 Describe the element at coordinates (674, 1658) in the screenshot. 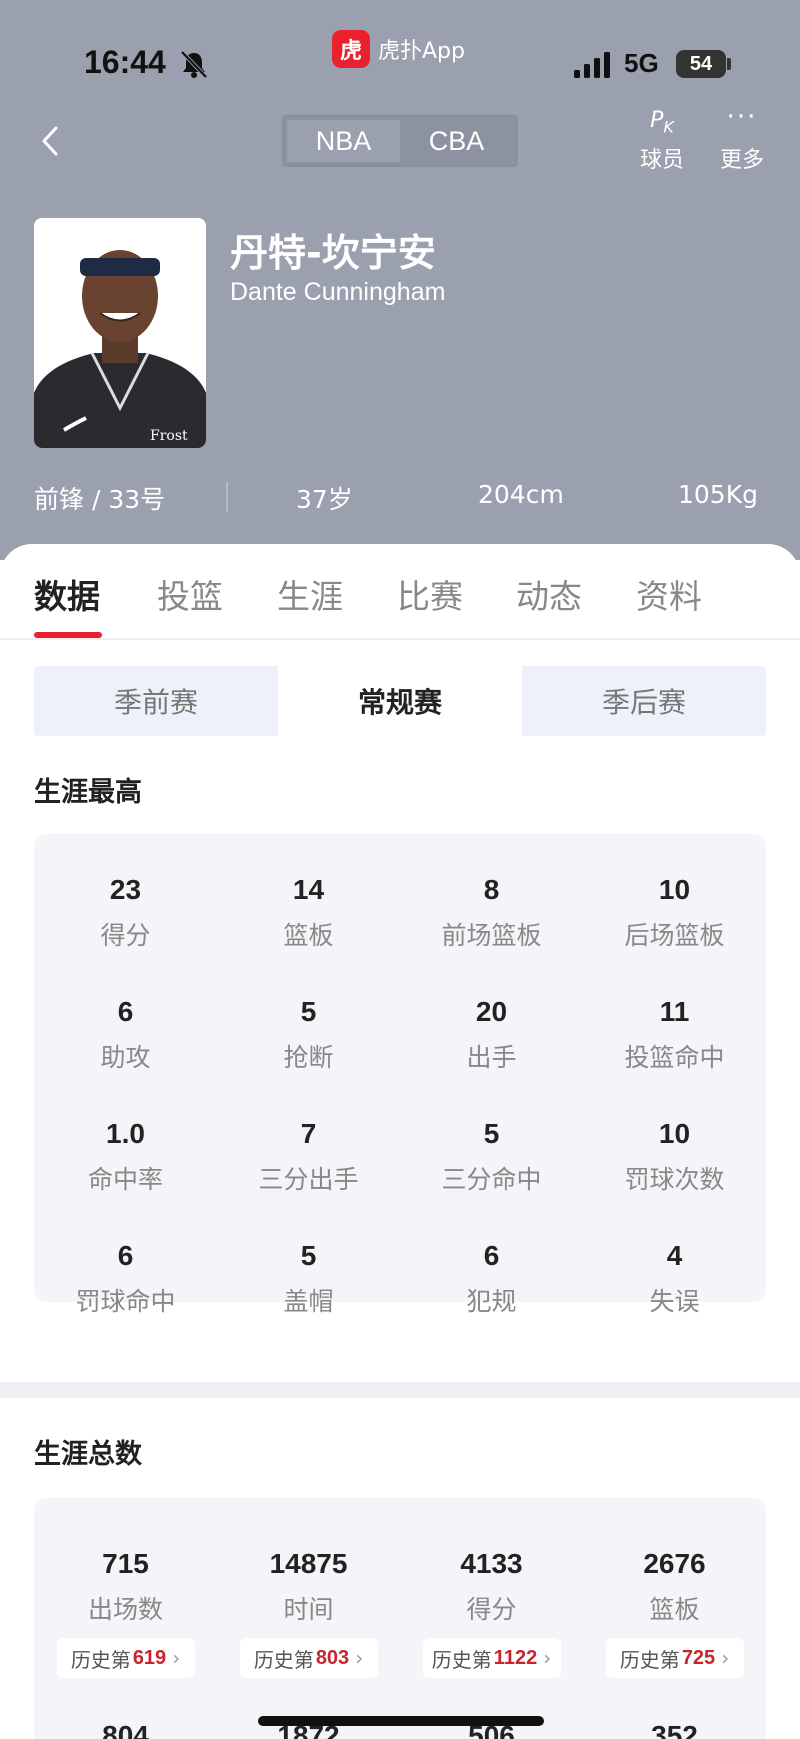

I see `history-rank-button: 历史第 725 ›` at that location.